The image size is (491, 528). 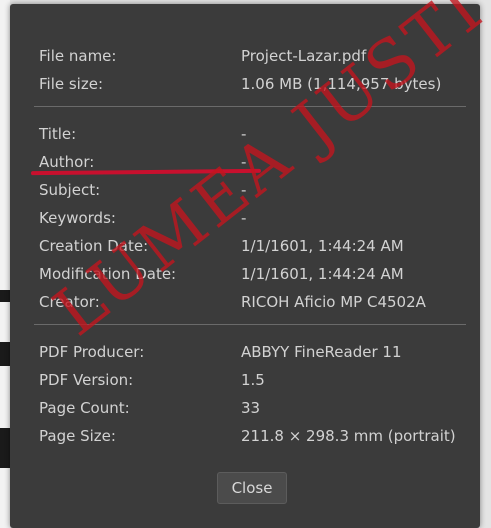 I want to click on property-label: Title:, so click(x=58, y=134).